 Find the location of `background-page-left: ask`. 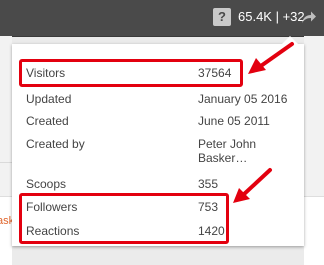

background-page-left: ask is located at coordinates (7, 150).